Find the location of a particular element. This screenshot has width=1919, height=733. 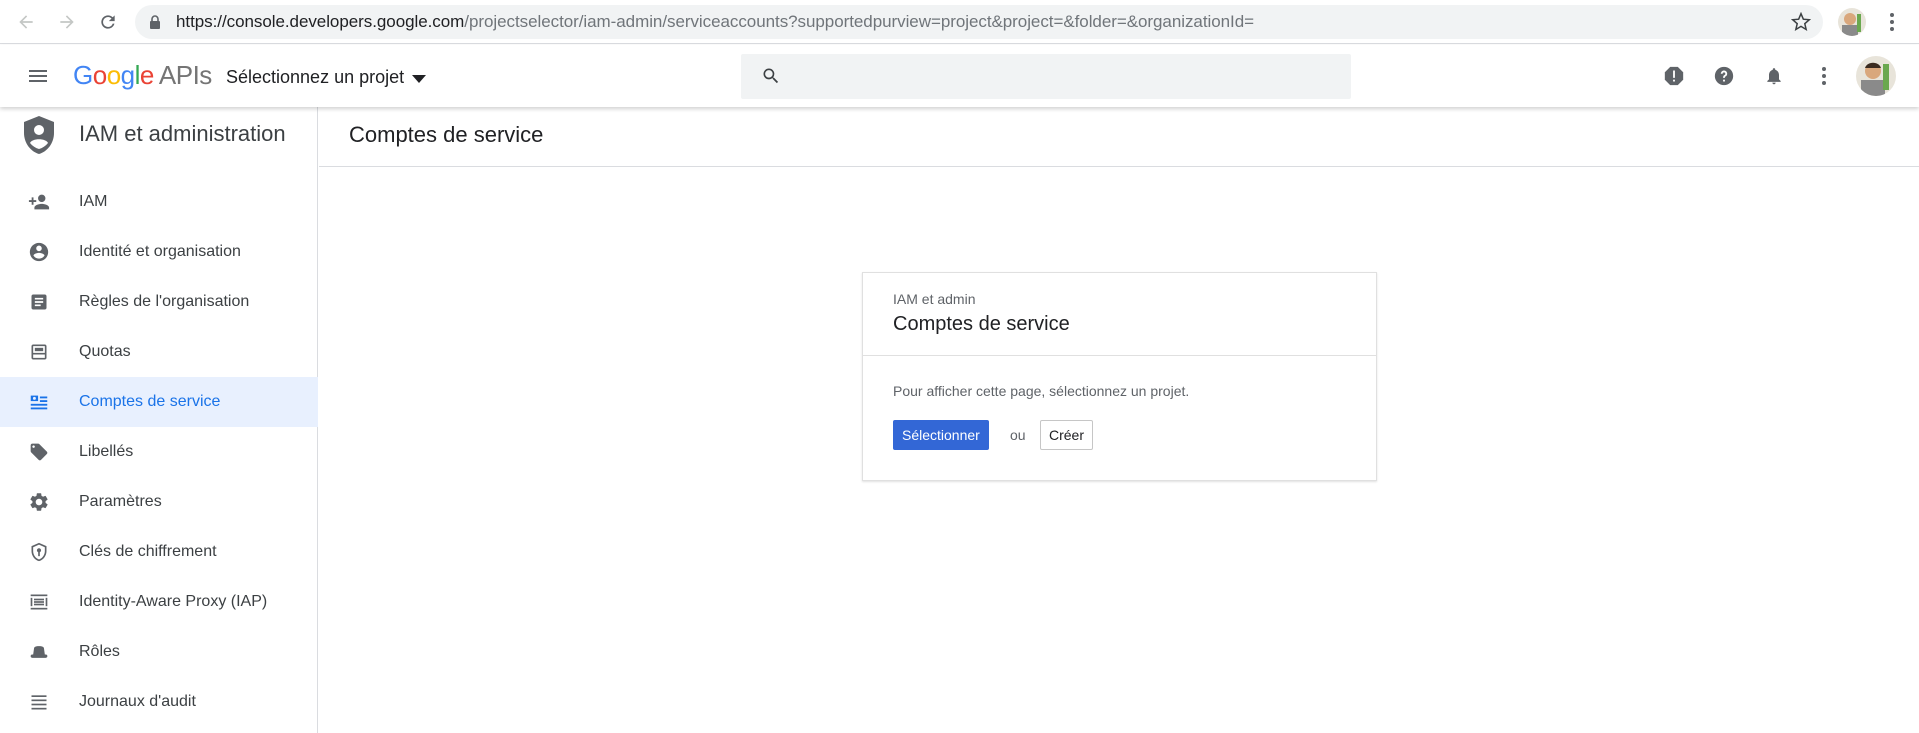

account-circle-icon is located at coordinates (39, 252).